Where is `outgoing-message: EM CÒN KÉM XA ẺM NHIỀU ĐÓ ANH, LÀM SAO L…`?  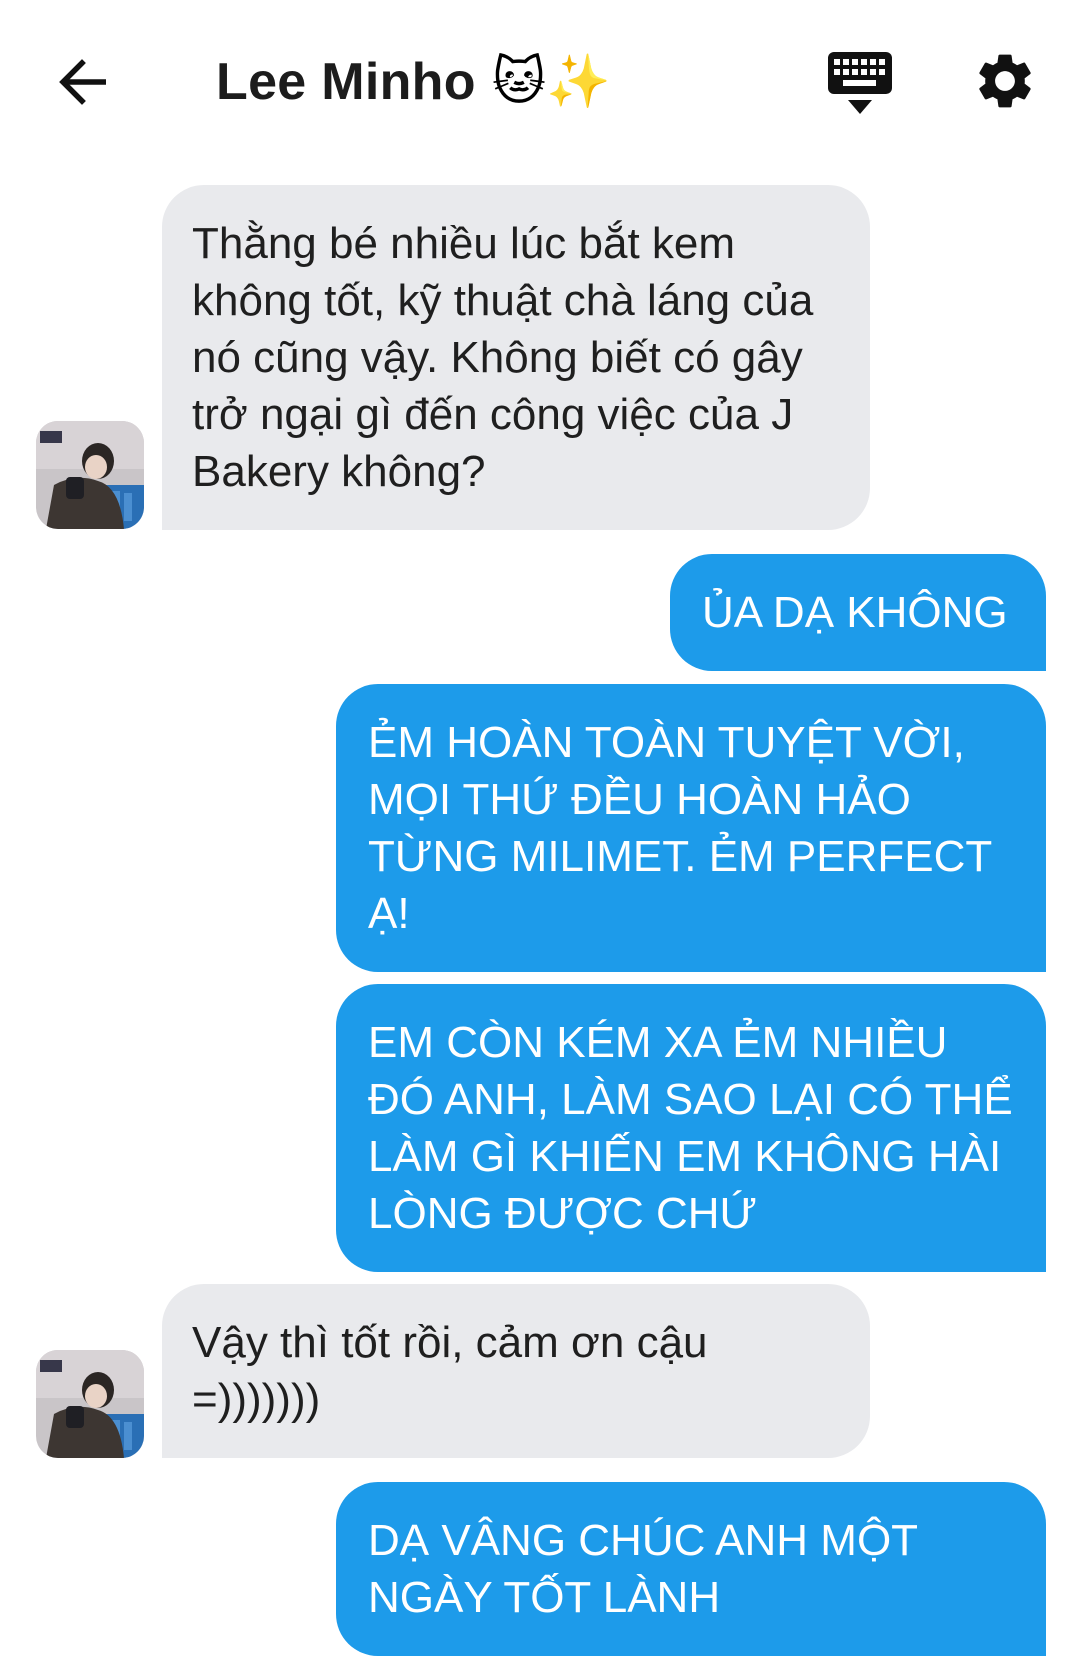 outgoing-message: EM CÒN KÉM XA ẺM NHIỀU ĐÓ ANH, LÀM SAO L… is located at coordinates (691, 1128).